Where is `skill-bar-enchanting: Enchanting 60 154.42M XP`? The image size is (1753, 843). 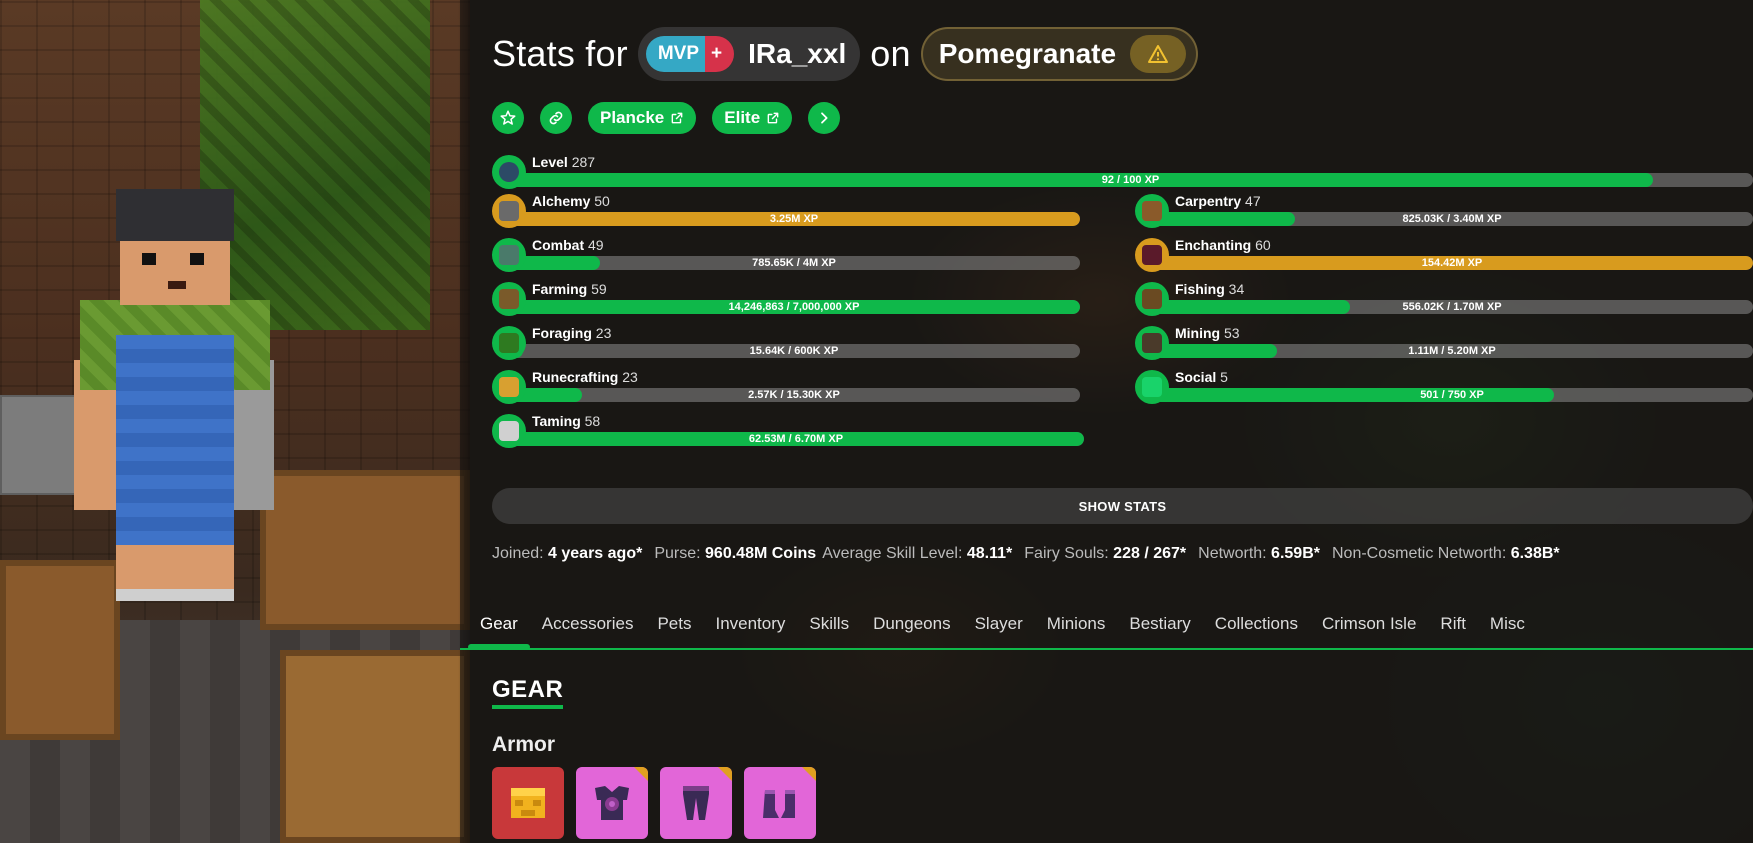 skill-bar-enchanting: Enchanting 60 154.42M XP is located at coordinates (1444, 254).